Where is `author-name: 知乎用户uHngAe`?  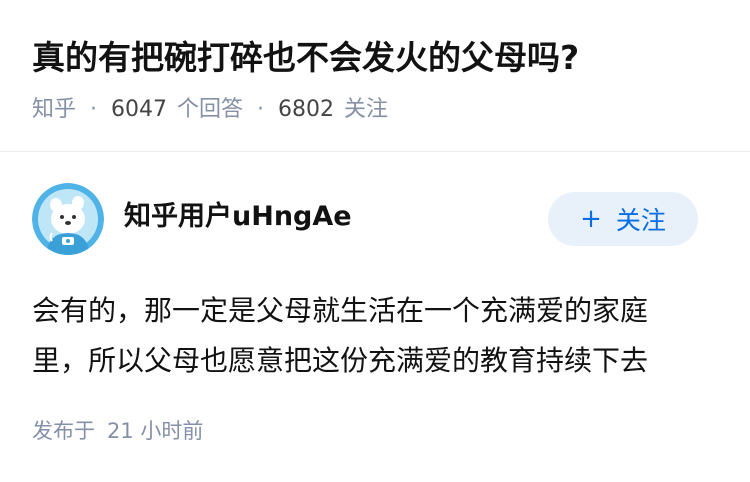 author-name: 知乎用户uHngAe is located at coordinates (238, 217).